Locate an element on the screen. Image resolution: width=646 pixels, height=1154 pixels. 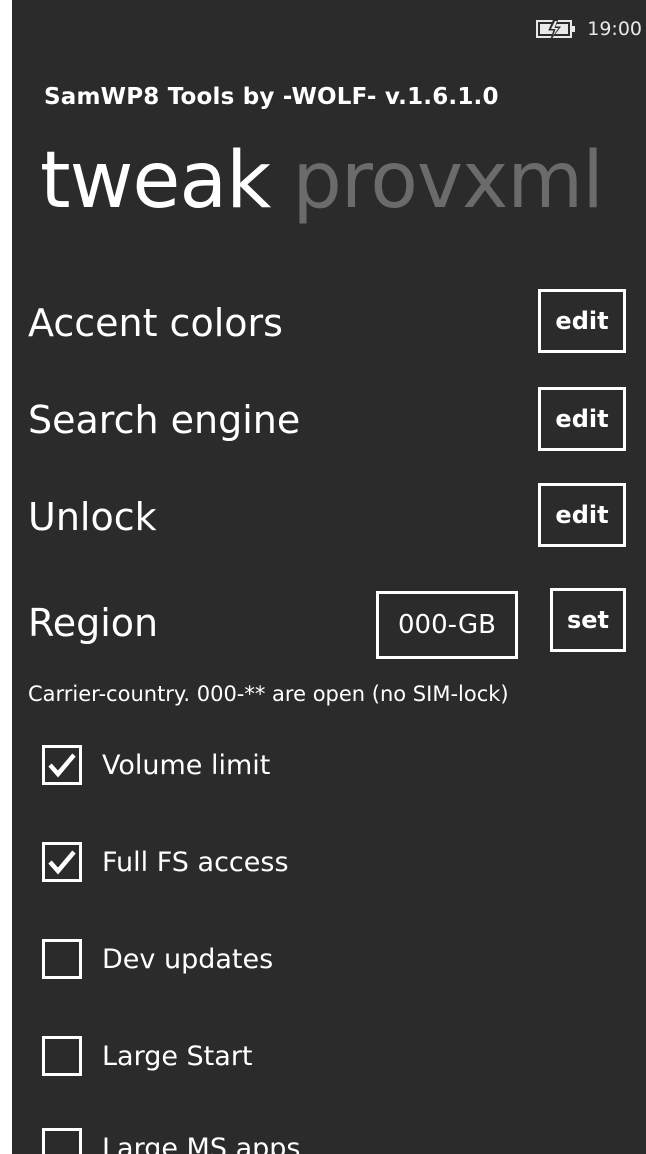
full-fs-access-label: Full FS access is located at coordinates (195, 862).